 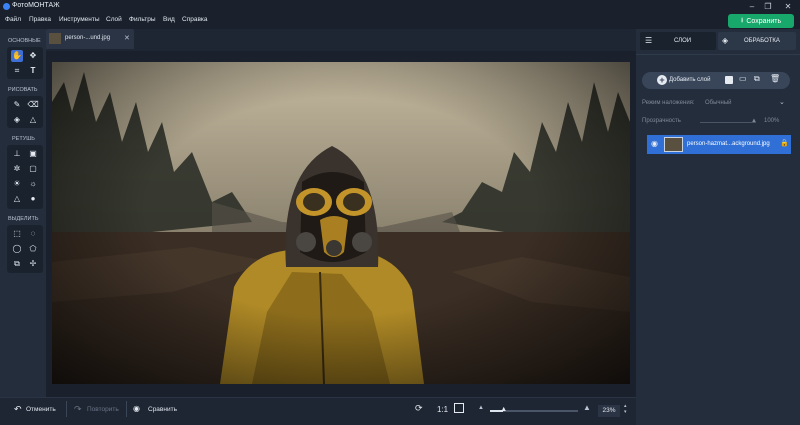 What do you see at coordinates (481, 408) in the screenshot?
I see `zoom-out-mountain-icon: ▲` at bounding box center [481, 408].